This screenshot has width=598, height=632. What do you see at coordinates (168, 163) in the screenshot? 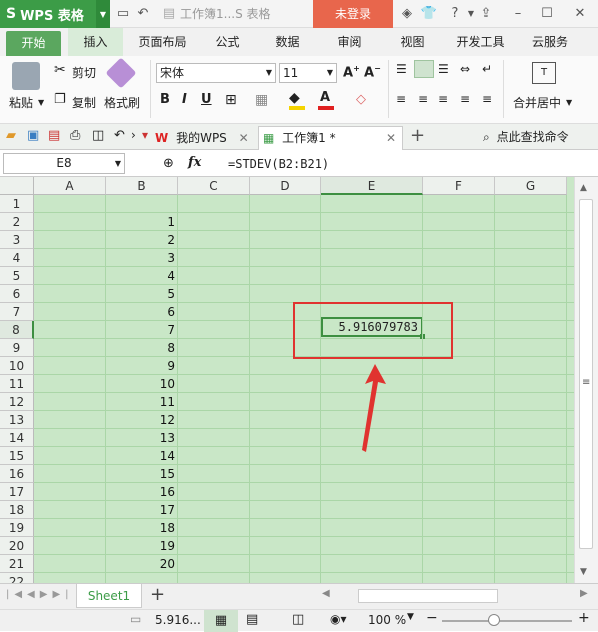
I see `zoom-search-icon: ⊕` at bounding box center [168, 163].